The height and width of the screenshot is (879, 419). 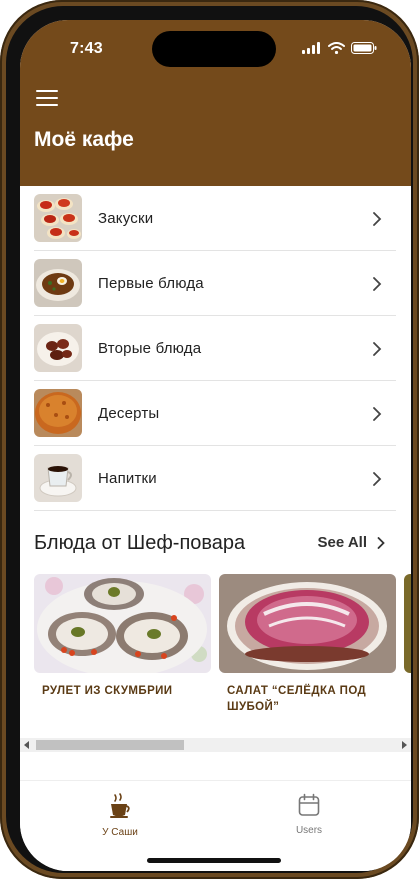 I want to click on mackerel-roll-photo, so click(x=122, y=623).